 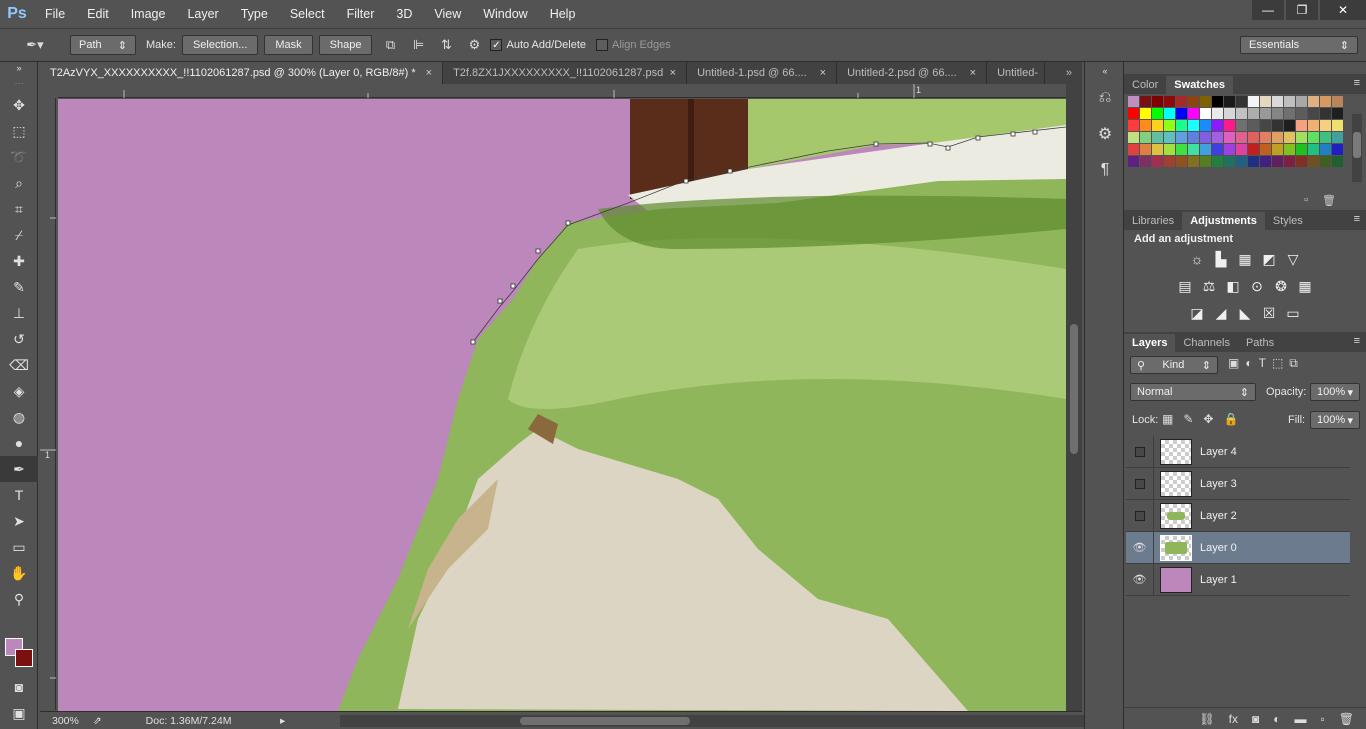 What do you see at coordinates (1357, 145) in the screenshot?
I see `scrollbar-thumb` at bounding box center [1357, 145].